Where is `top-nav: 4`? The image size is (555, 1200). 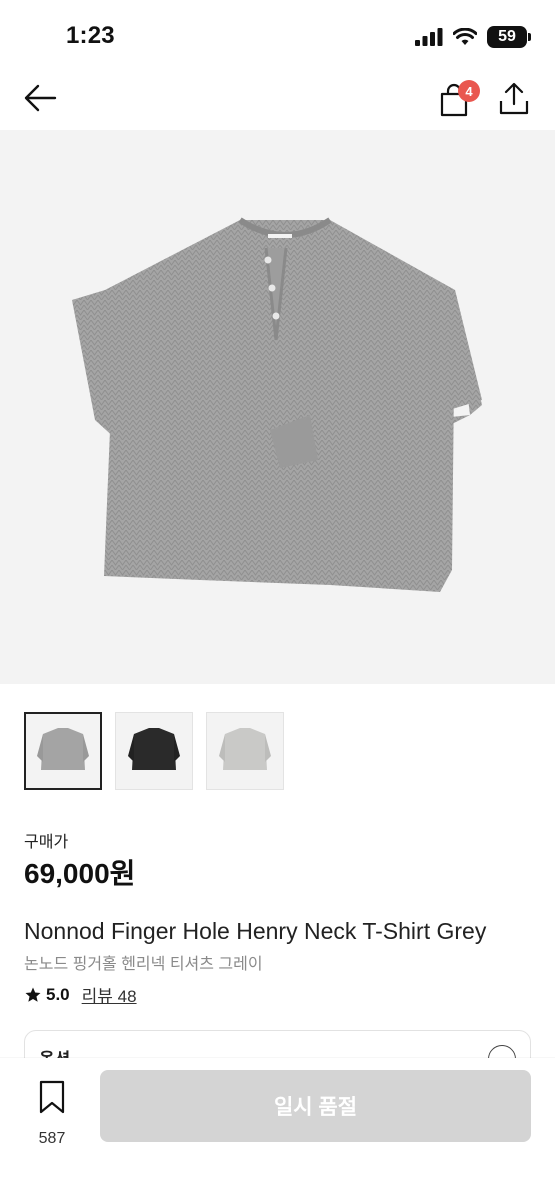 top-nav: 4 is located at coordinates (277, 98).